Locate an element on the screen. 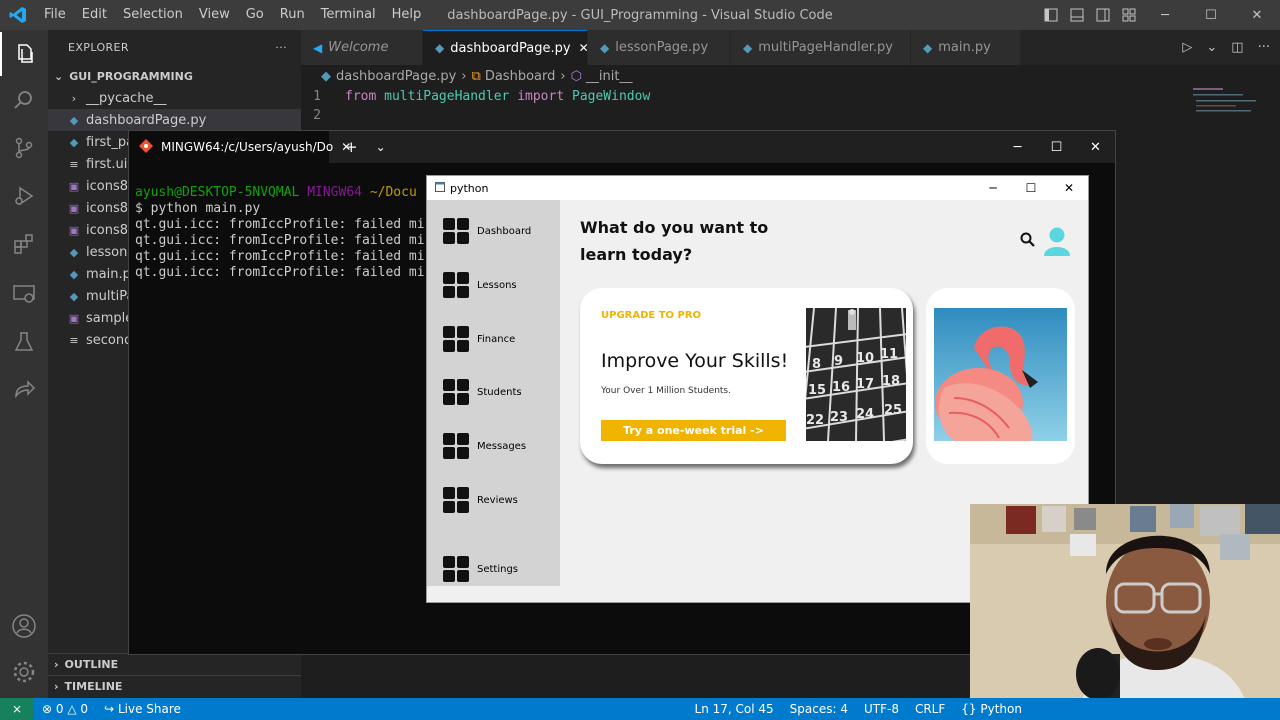 This screenshot has height=720, width=1280. nav-dashboard: Dashboard is located at coordinates (487, 231).